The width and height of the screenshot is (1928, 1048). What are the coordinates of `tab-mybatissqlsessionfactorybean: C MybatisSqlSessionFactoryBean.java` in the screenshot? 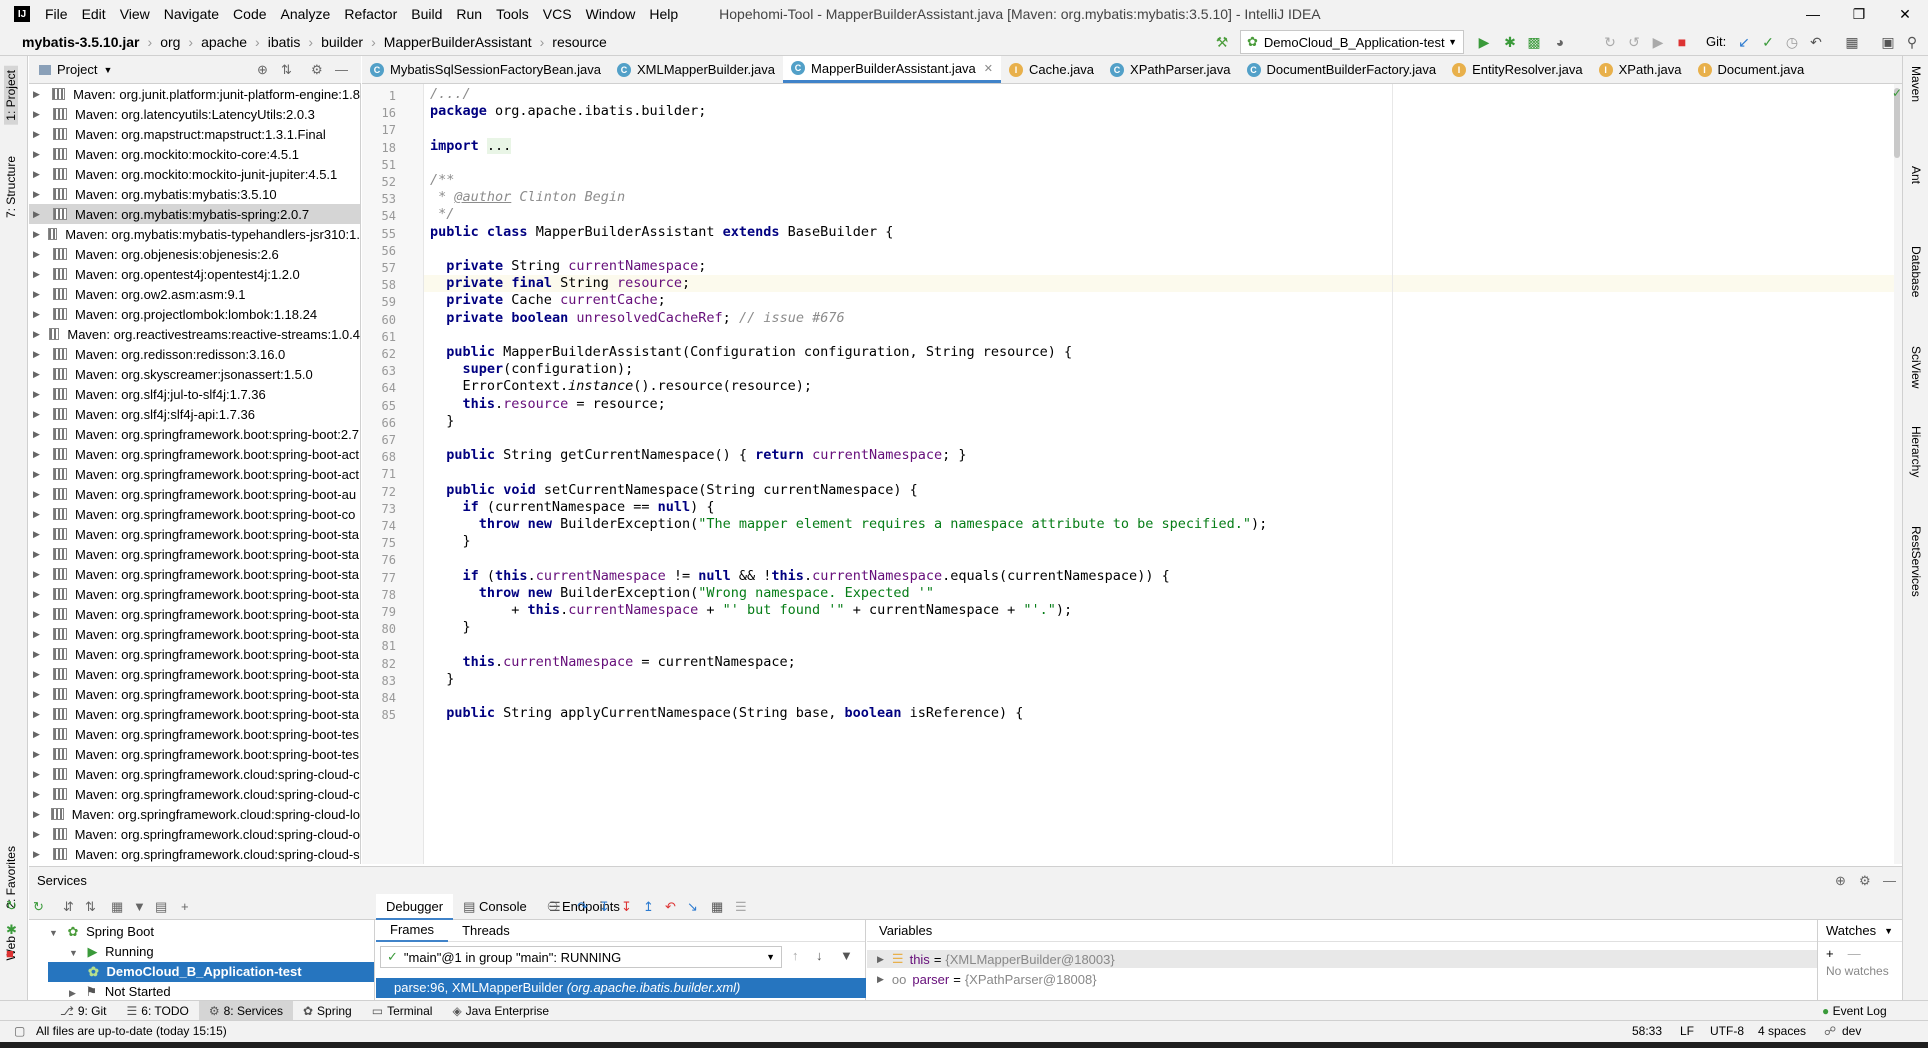 It's located at (485, 69).